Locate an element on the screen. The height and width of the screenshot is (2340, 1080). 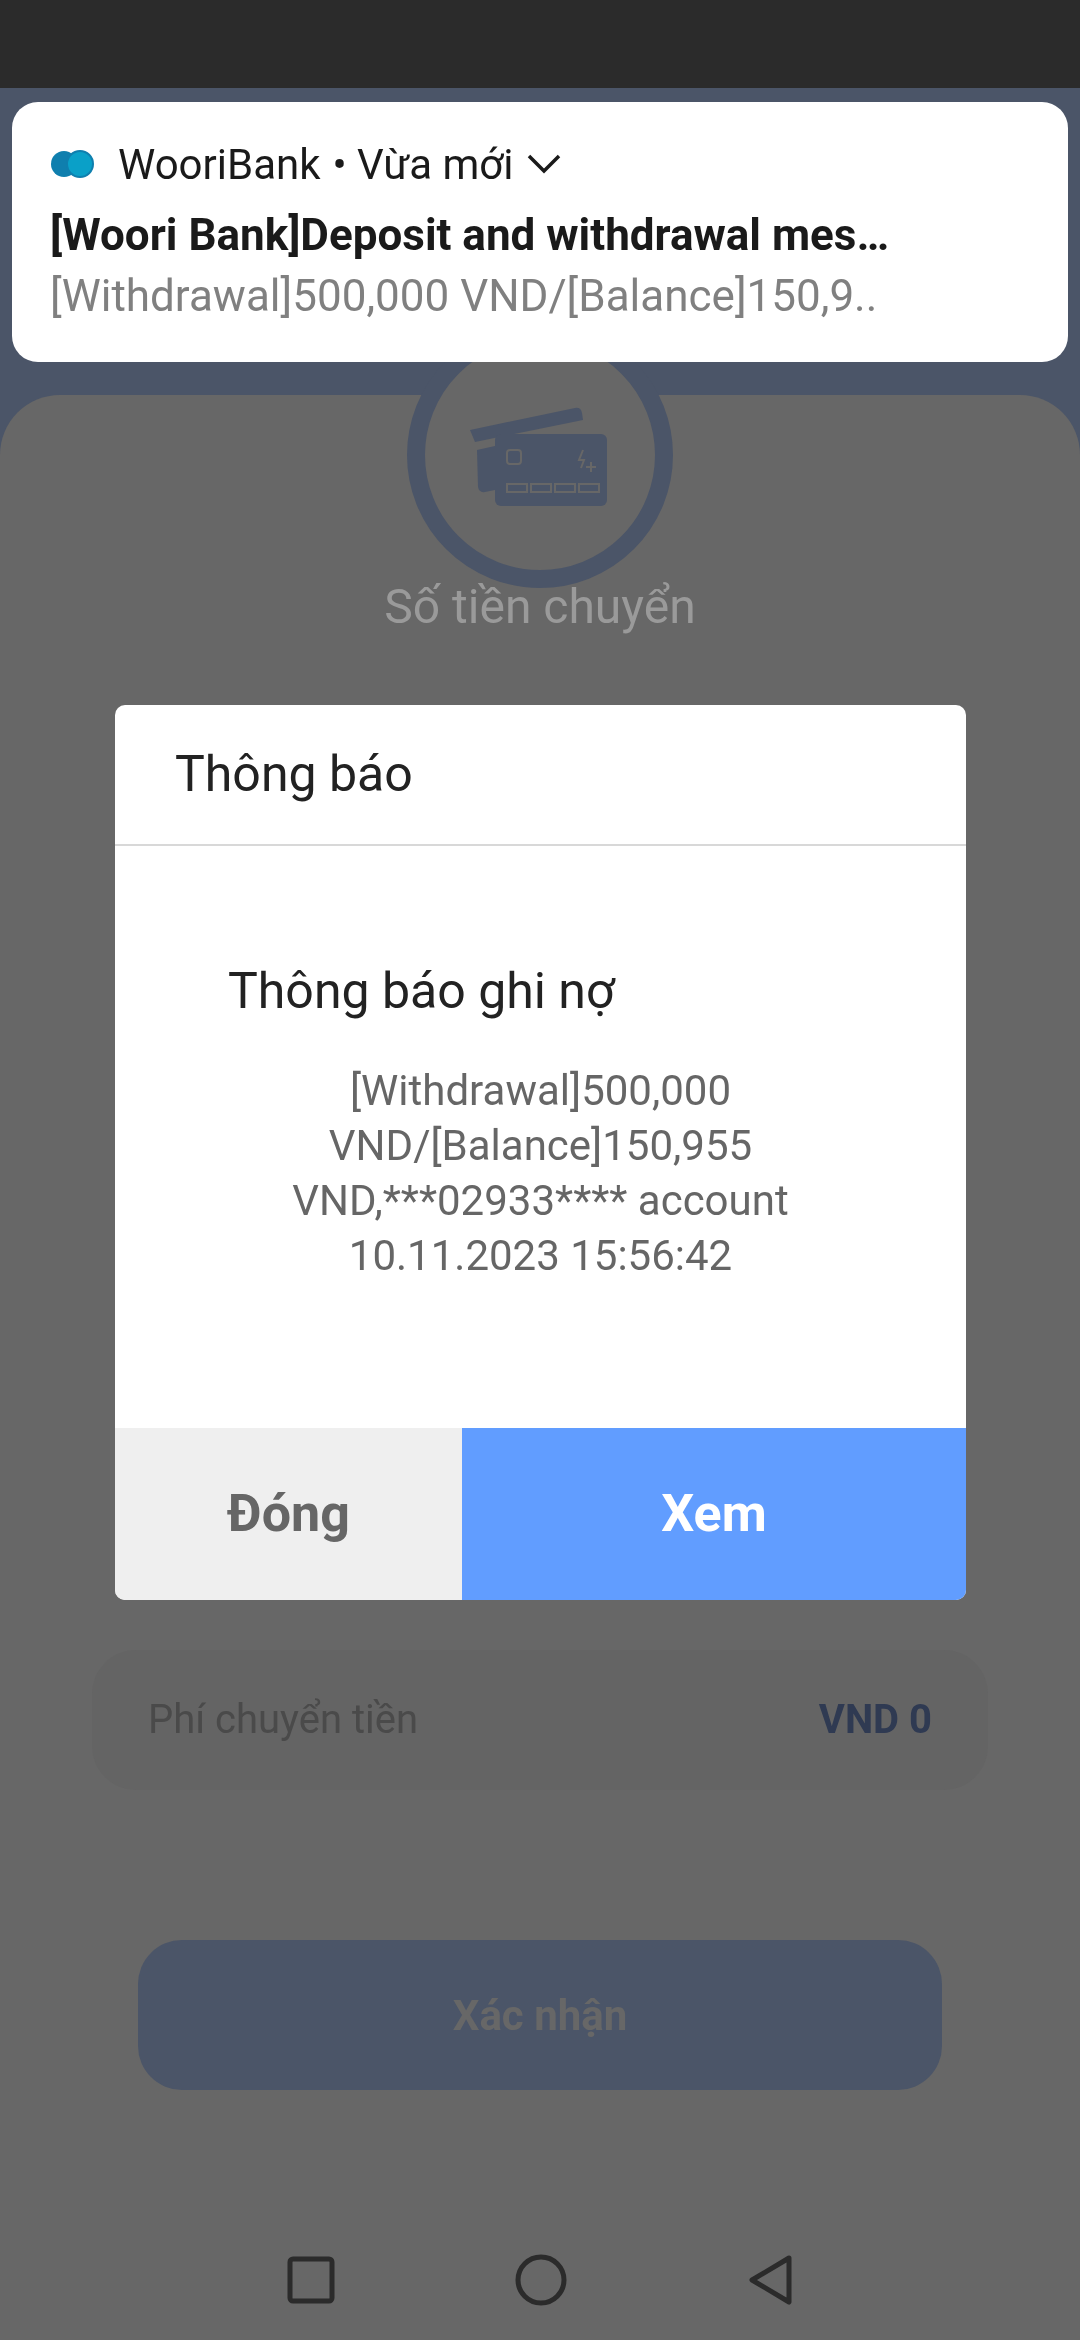
recents-icon is located at coordinates (311, 2280).